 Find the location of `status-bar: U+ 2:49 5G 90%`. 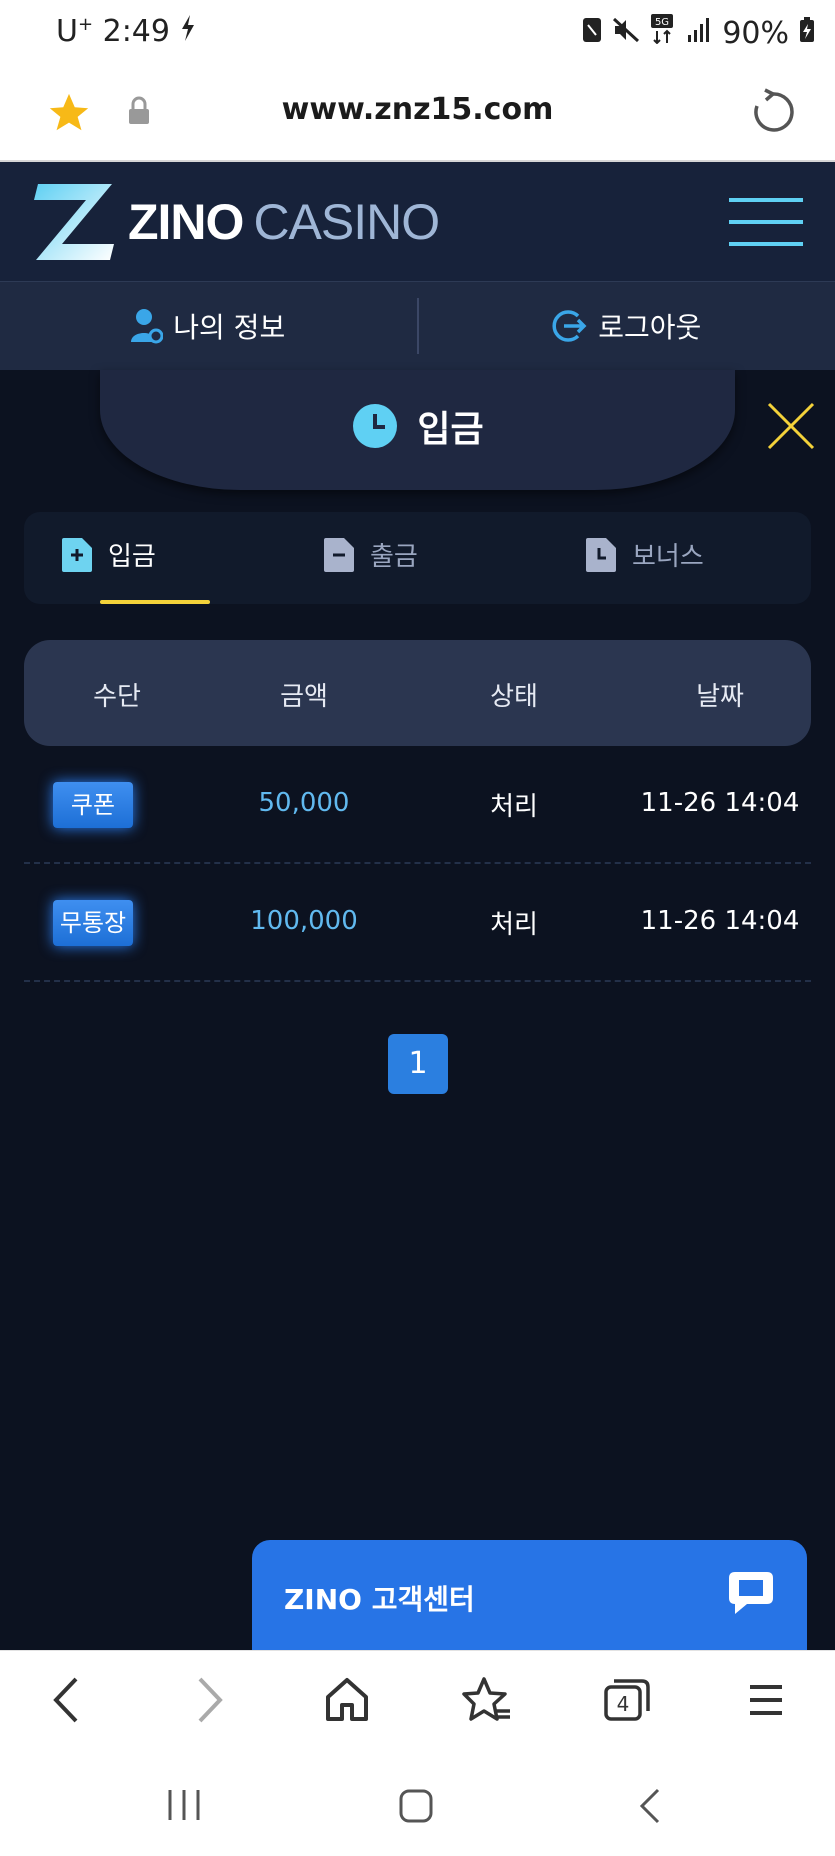

status-bar: U+ 2:49 5G 90% is located at coordinates (417, 34).